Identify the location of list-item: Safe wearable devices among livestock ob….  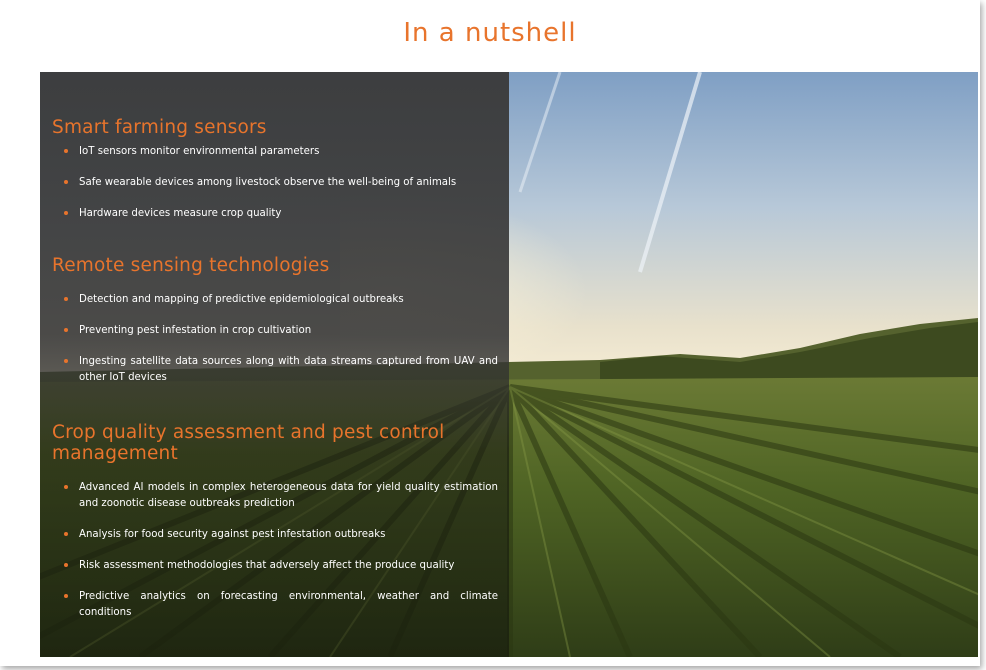
(275, 183).